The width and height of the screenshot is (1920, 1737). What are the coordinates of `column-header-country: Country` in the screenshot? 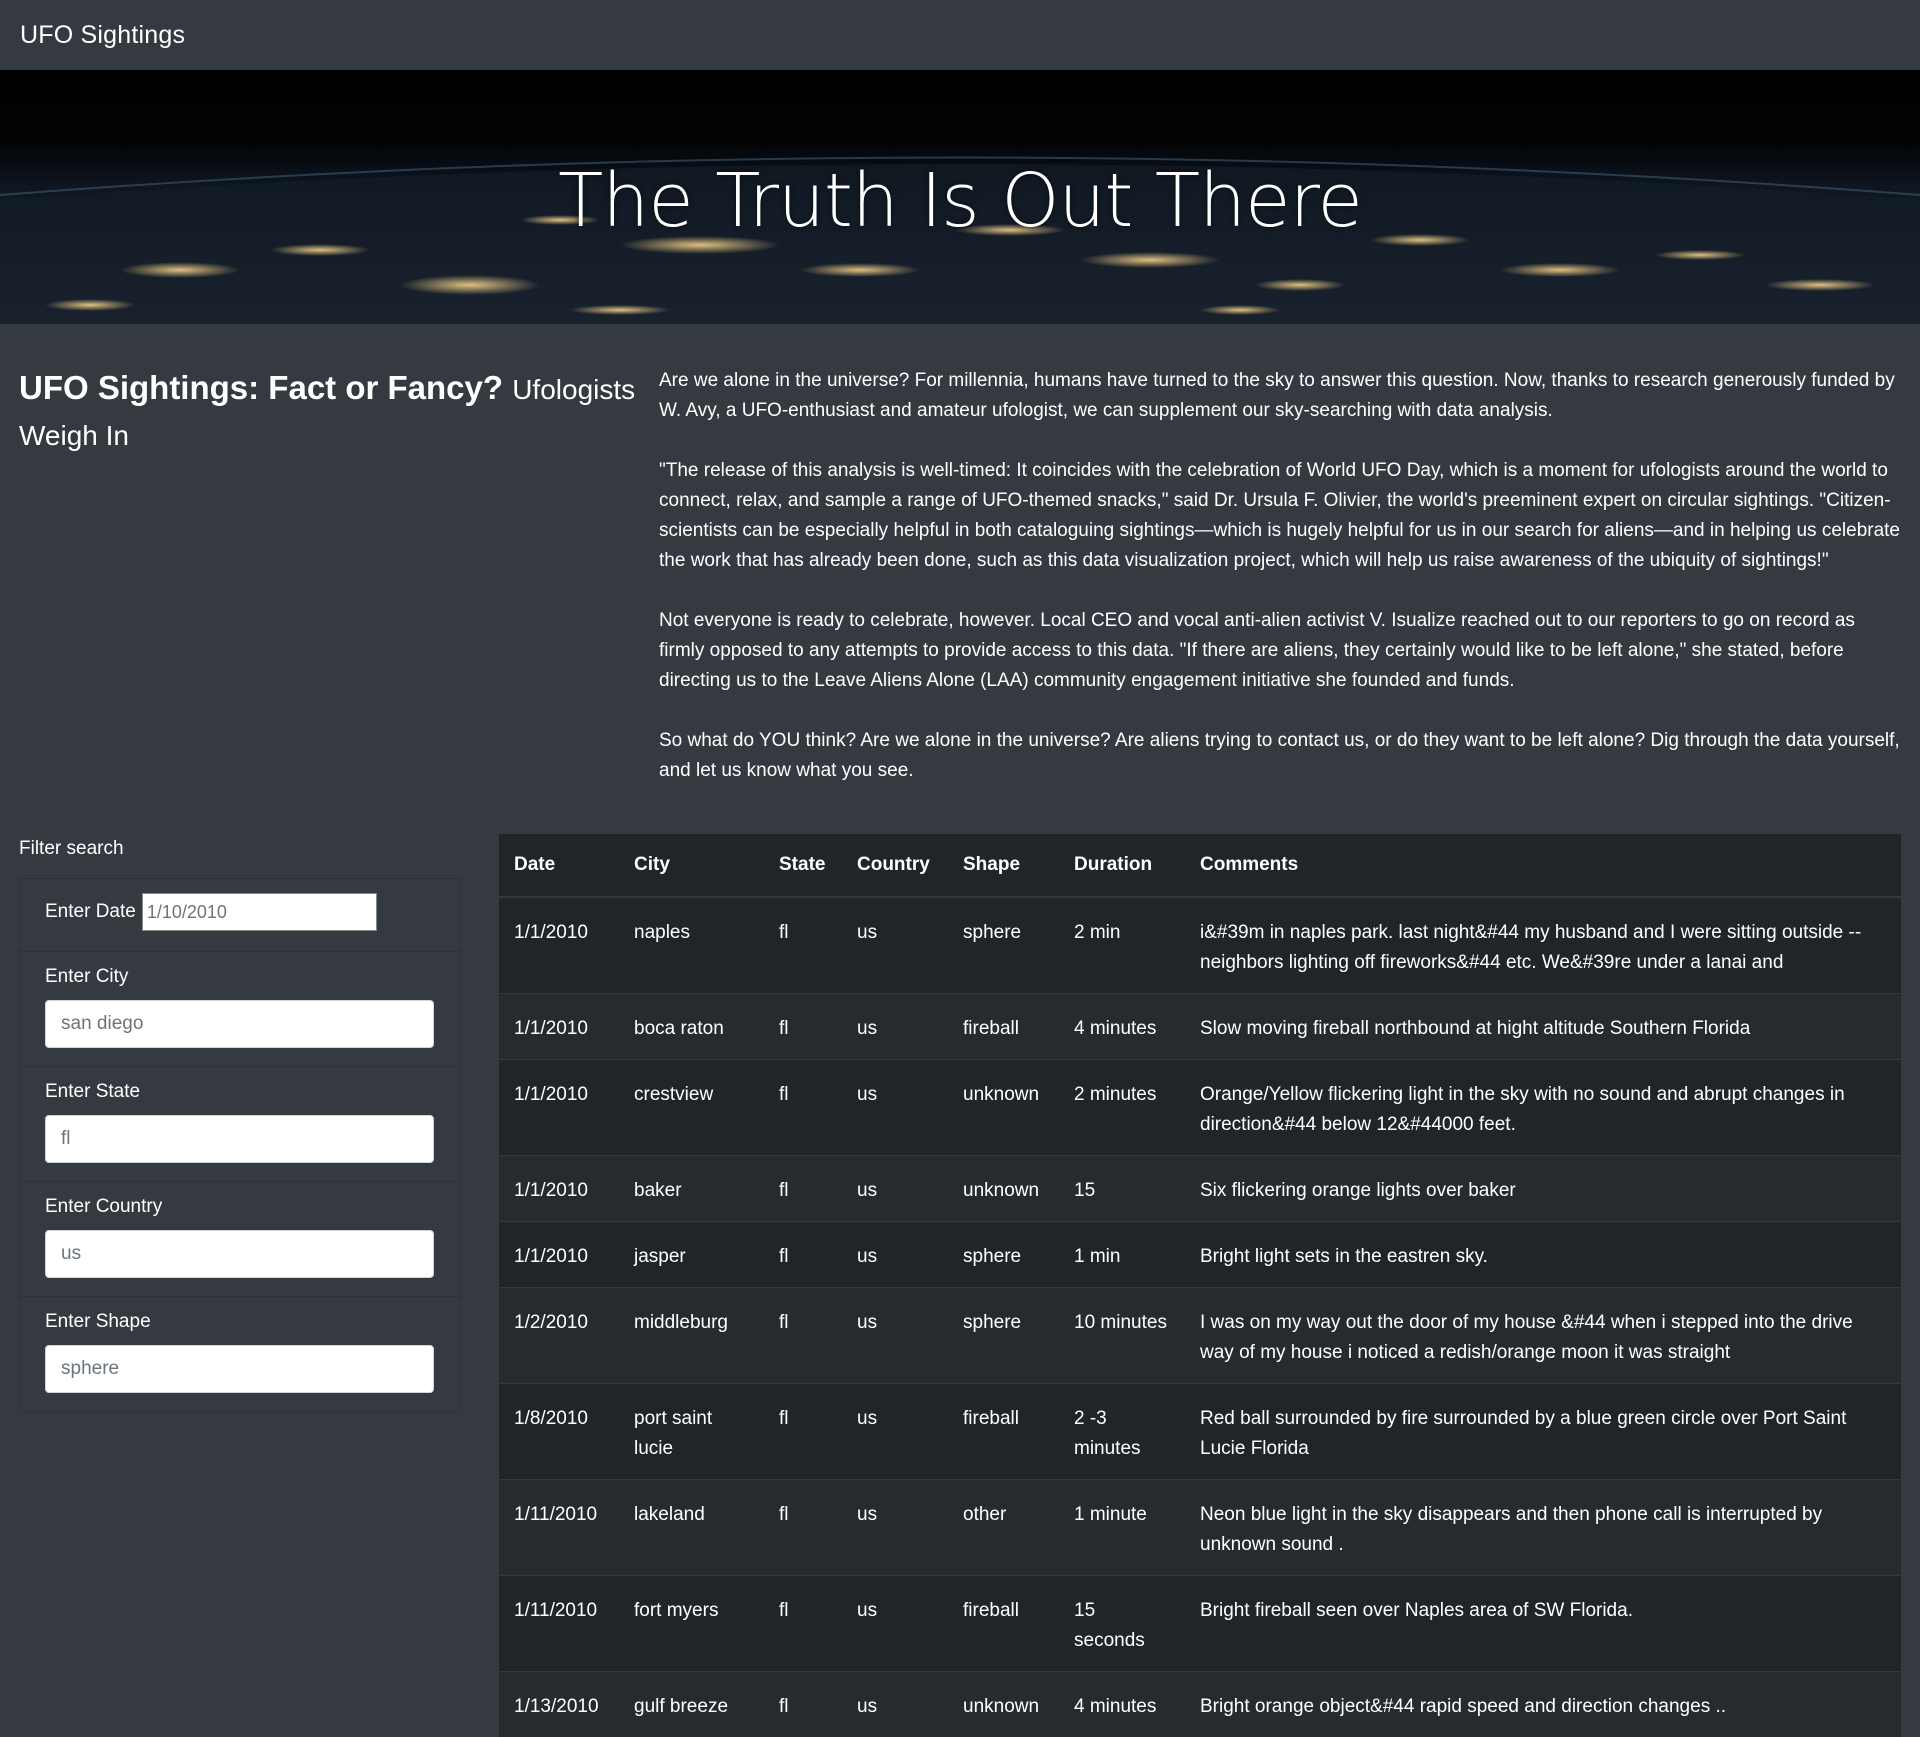 It's located at (895, 865).